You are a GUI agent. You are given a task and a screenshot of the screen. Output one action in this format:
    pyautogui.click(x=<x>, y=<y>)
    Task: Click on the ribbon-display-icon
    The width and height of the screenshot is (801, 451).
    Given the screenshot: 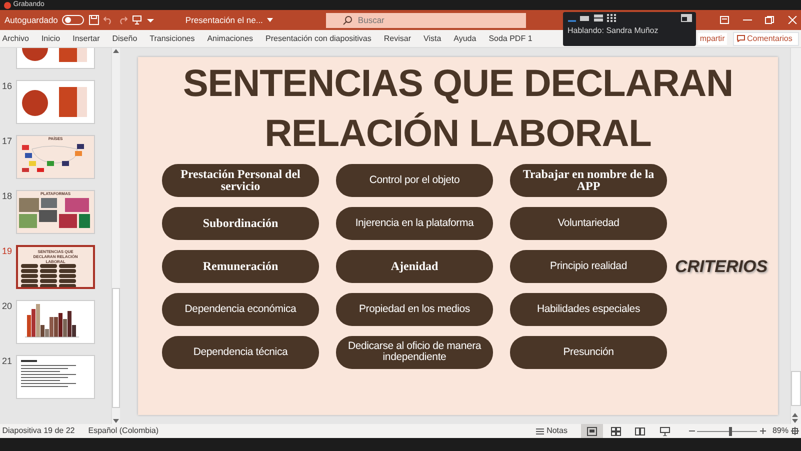 What is the action you would take?
    pyautogui.click(x=724, y=20)
    